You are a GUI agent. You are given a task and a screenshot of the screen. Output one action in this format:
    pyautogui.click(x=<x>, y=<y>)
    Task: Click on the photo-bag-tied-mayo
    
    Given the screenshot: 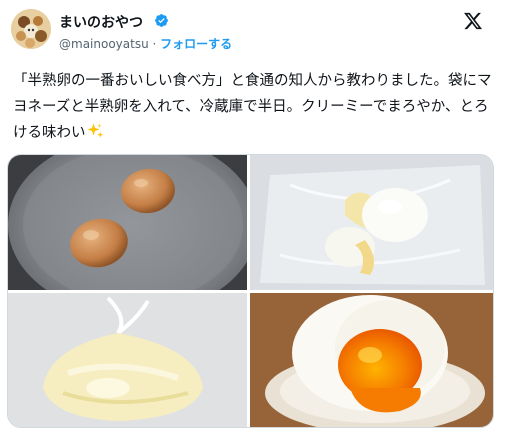 What is the action you would take?
    pyautogui.click(x=127, y=360)
    